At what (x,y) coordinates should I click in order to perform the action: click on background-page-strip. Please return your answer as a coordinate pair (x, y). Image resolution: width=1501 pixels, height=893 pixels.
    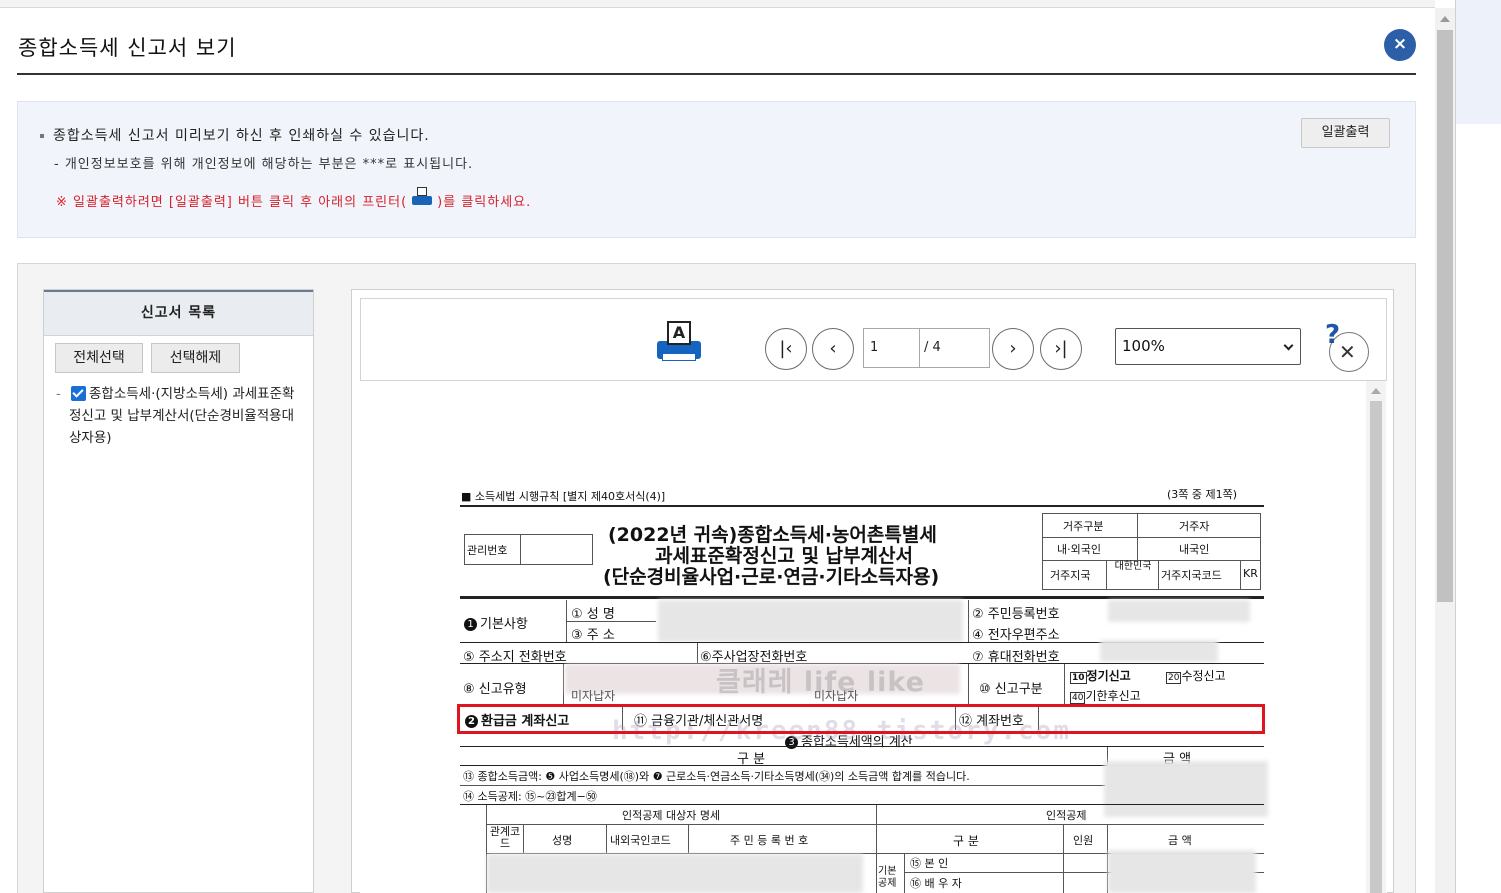
    Looking at the image, I should click on (1478, 446).